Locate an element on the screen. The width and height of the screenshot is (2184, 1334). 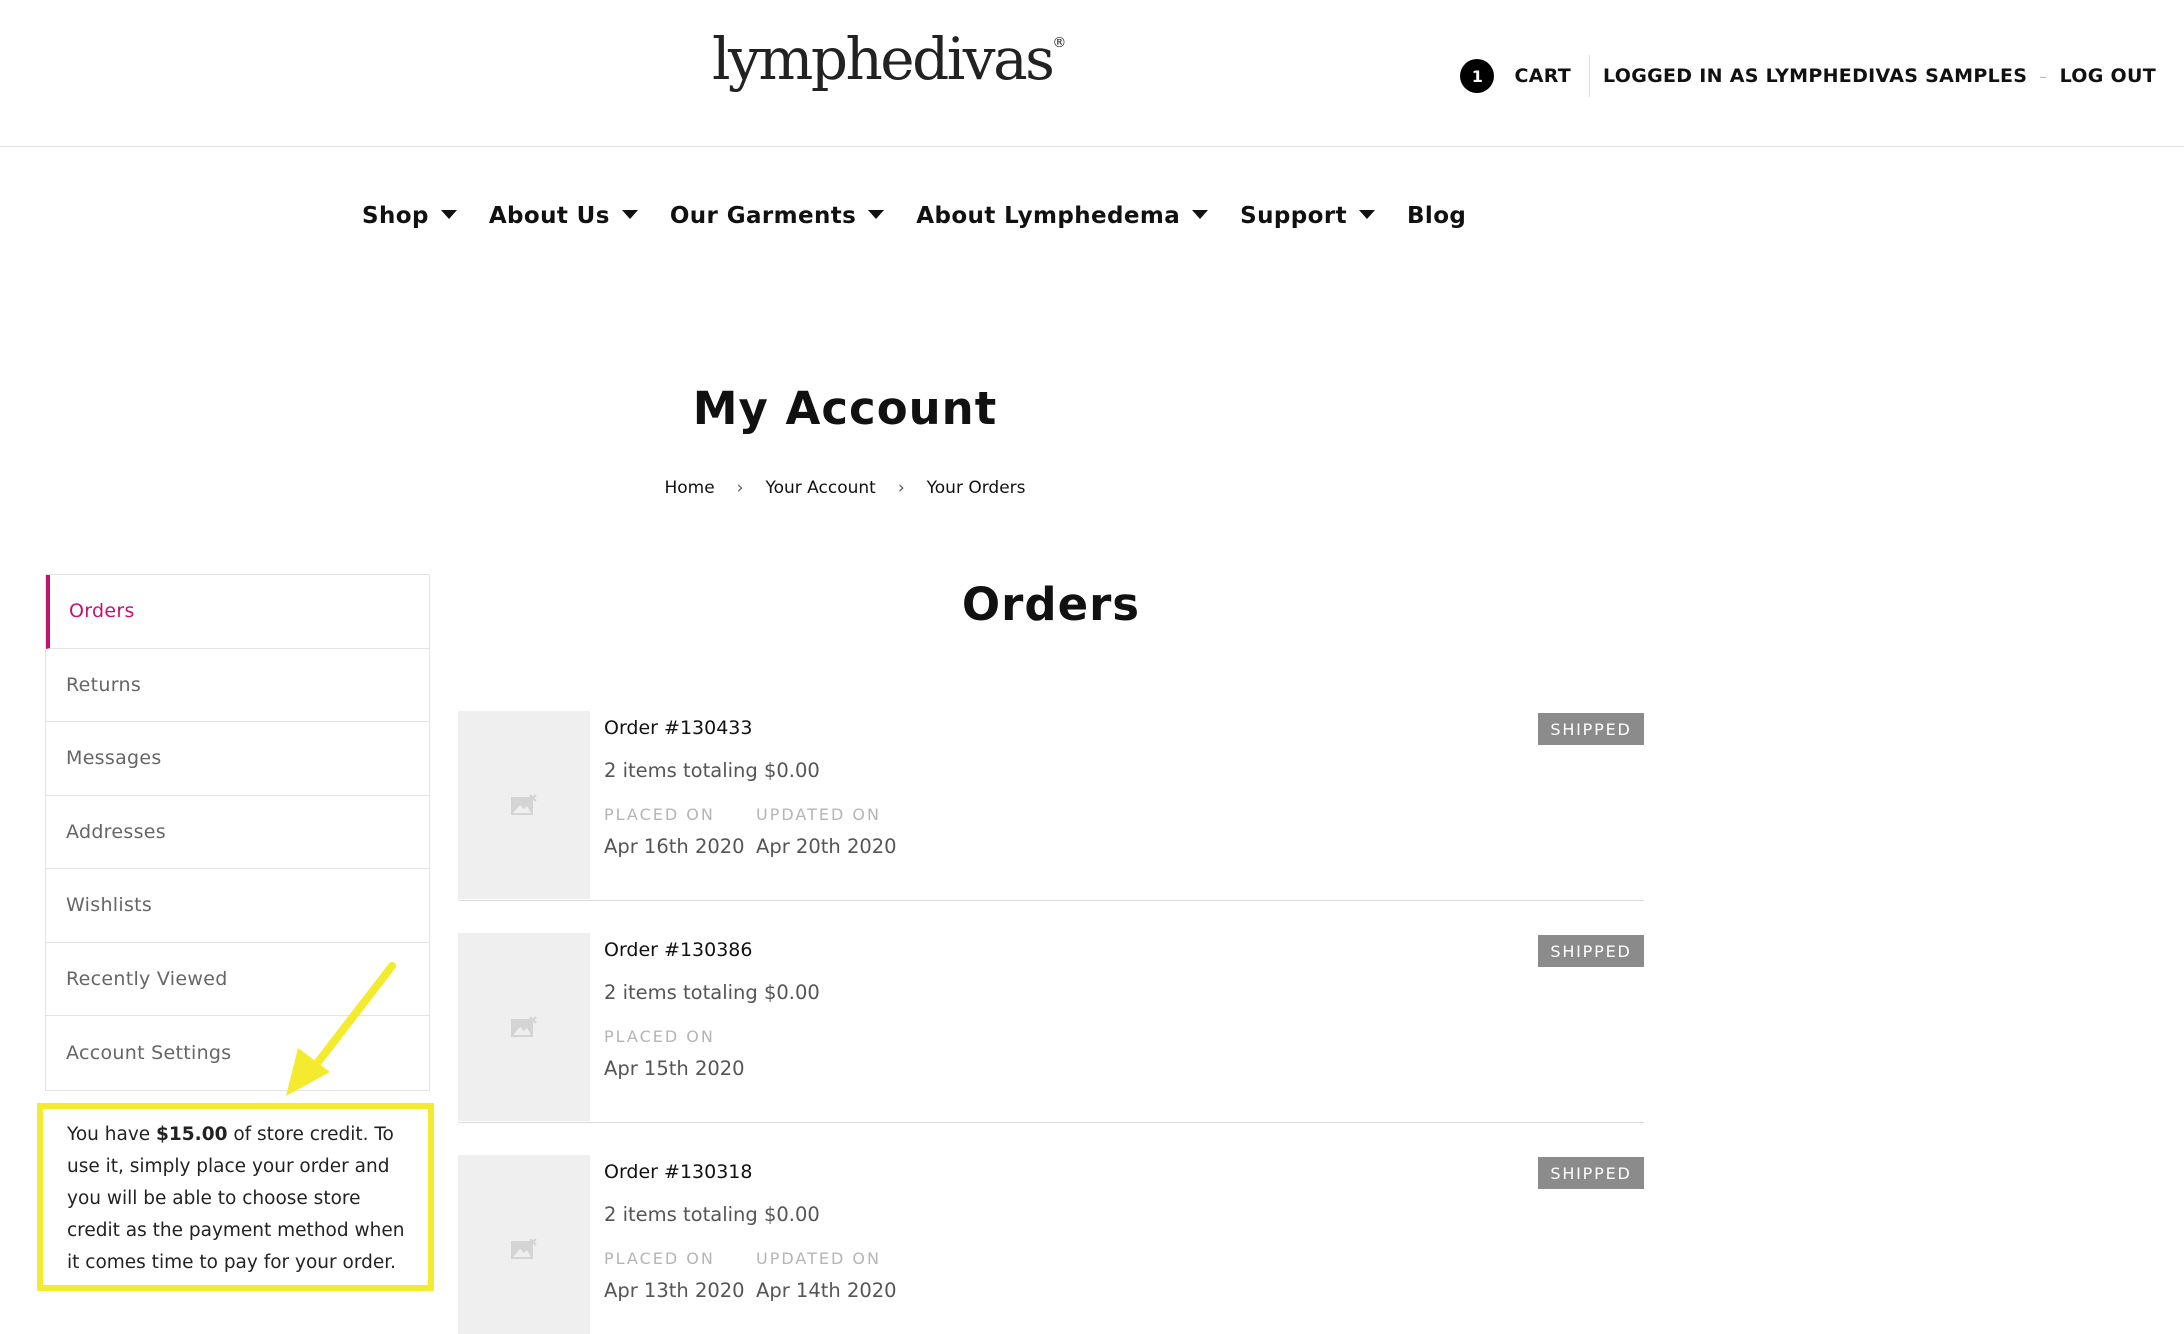
account-link: LOGGED IN AS LYMPHEDIVAS SAMPLES is located at coordinates (1815, 76).